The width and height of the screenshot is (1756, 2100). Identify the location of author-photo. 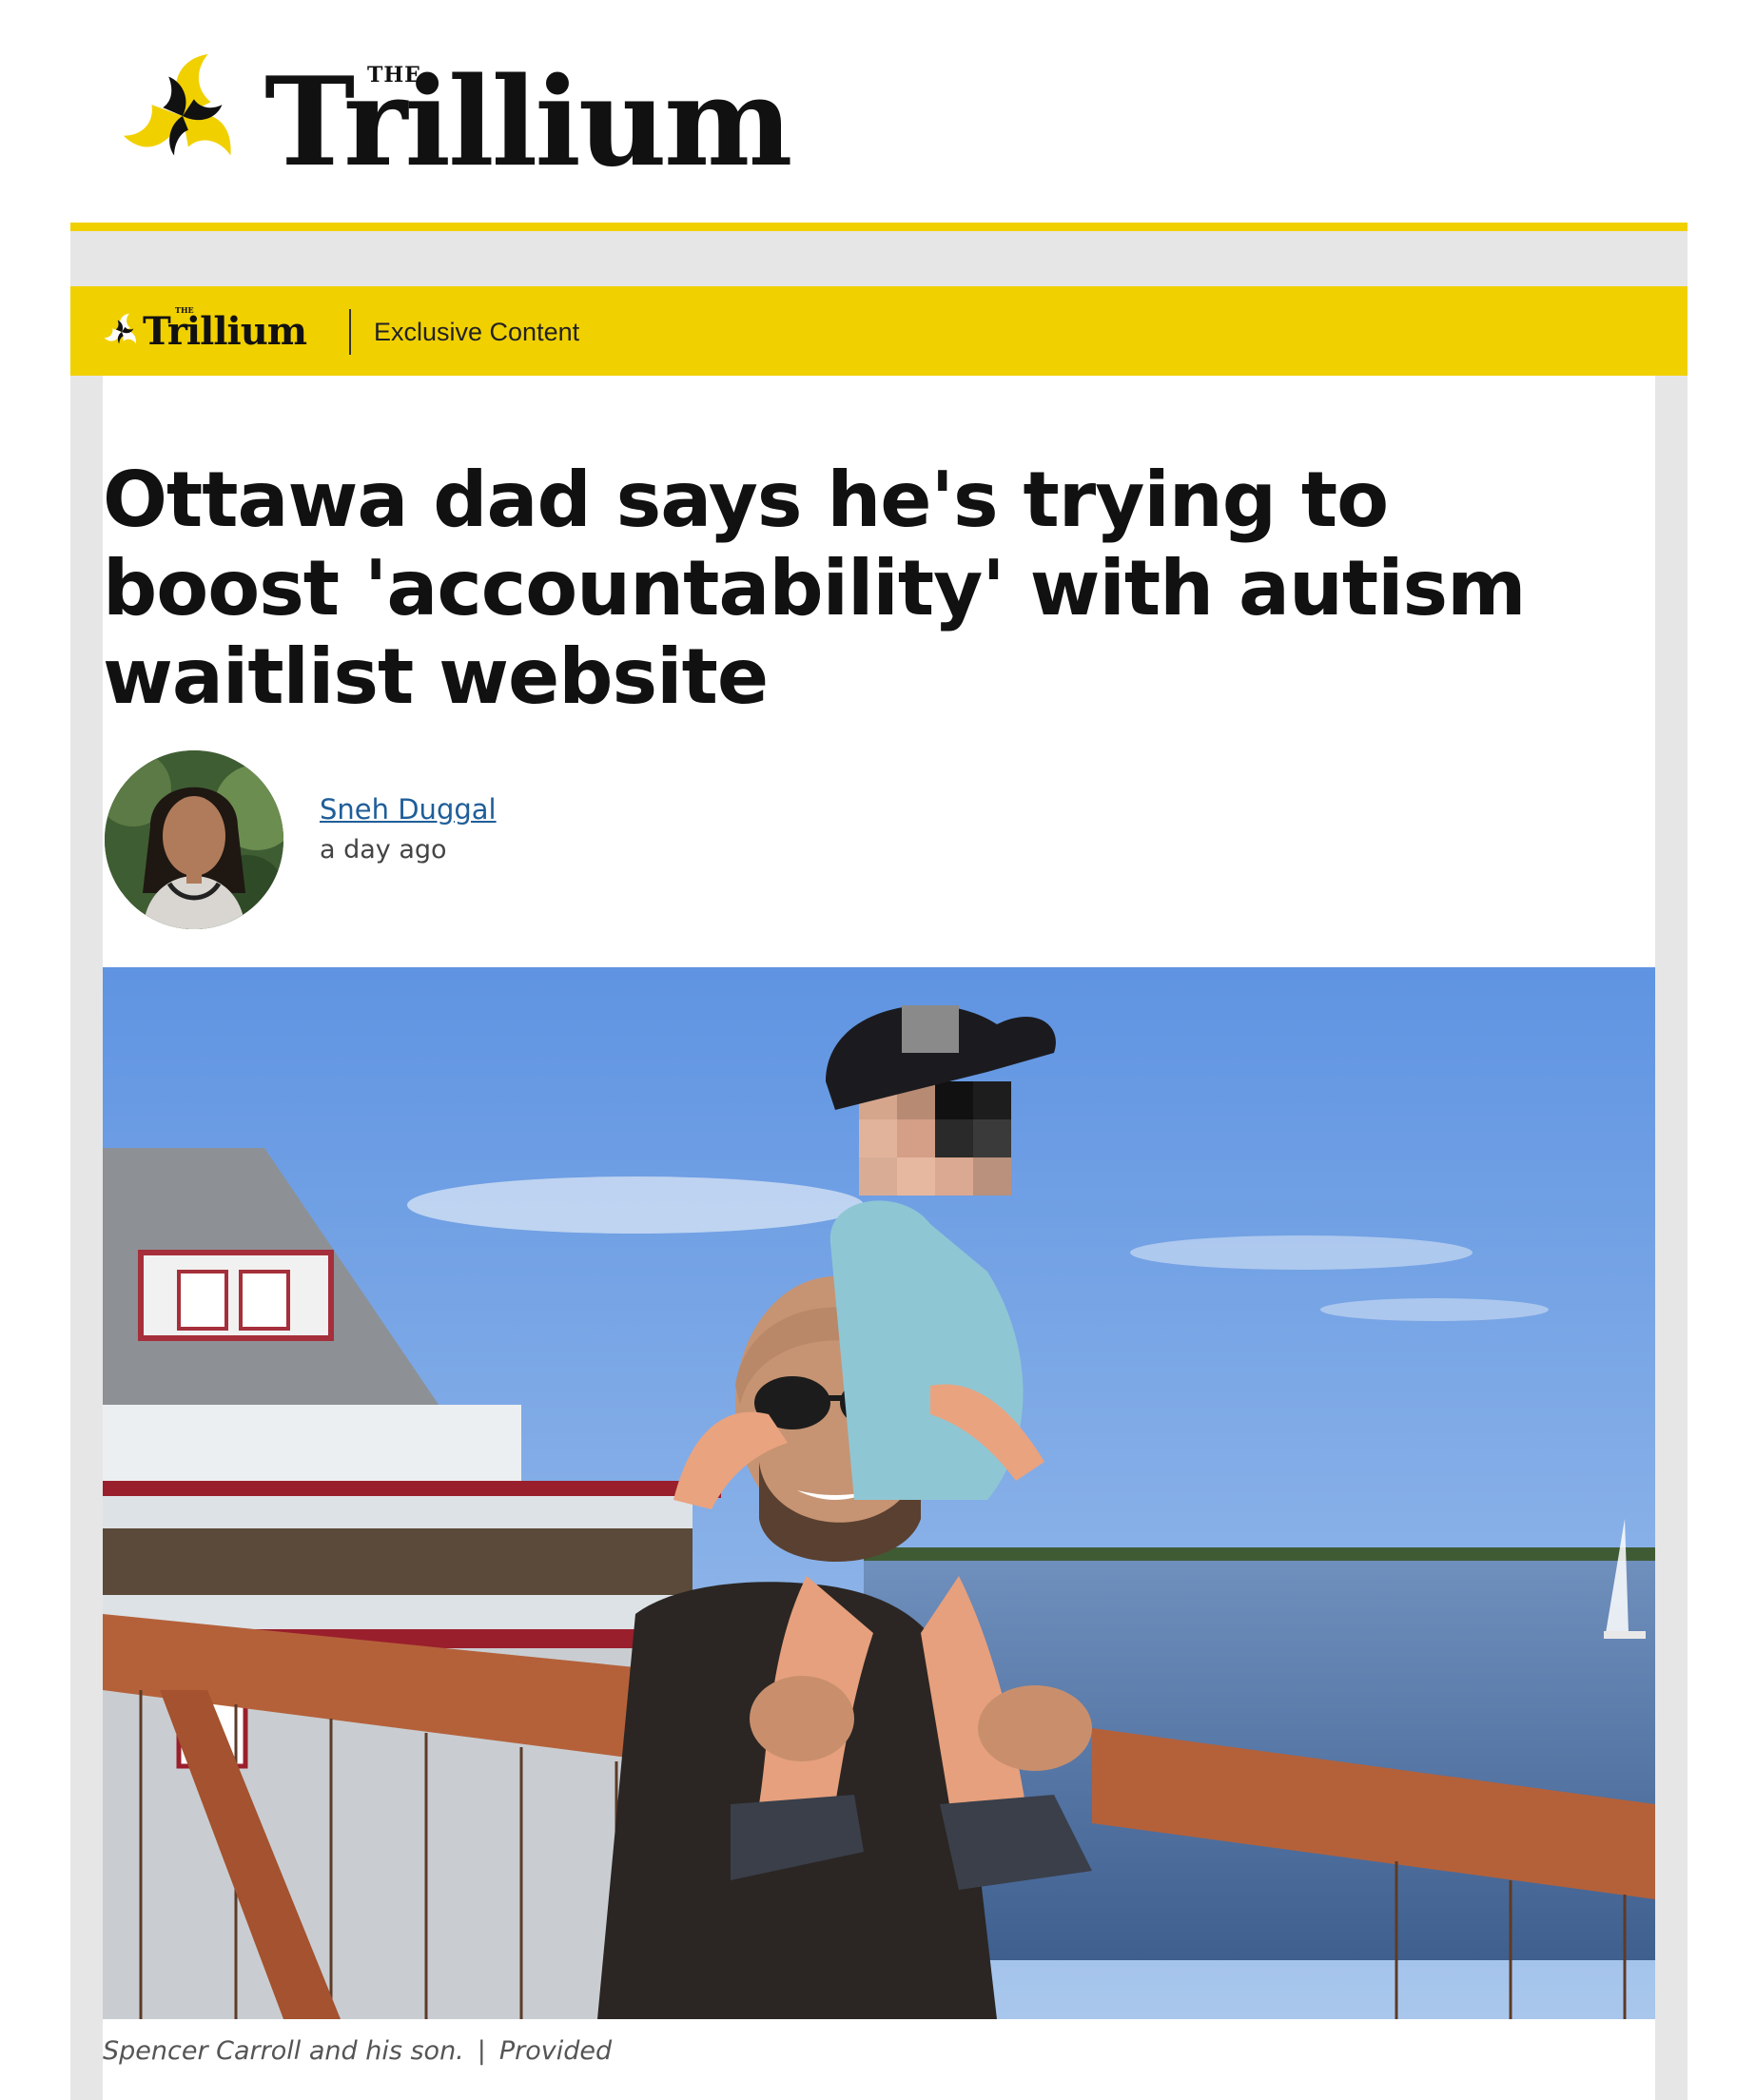
(194, 839).